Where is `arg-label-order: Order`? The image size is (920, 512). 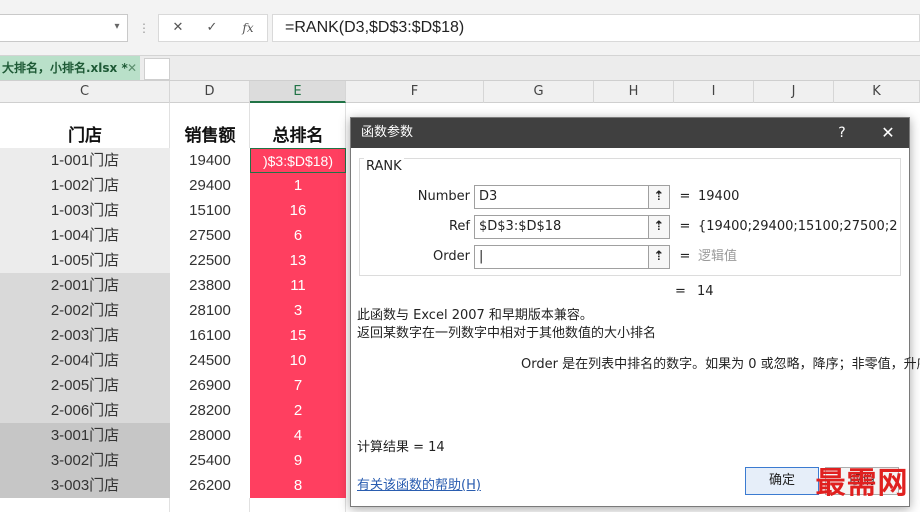 arg-label-order: Order is located at coordinates (451, 256).